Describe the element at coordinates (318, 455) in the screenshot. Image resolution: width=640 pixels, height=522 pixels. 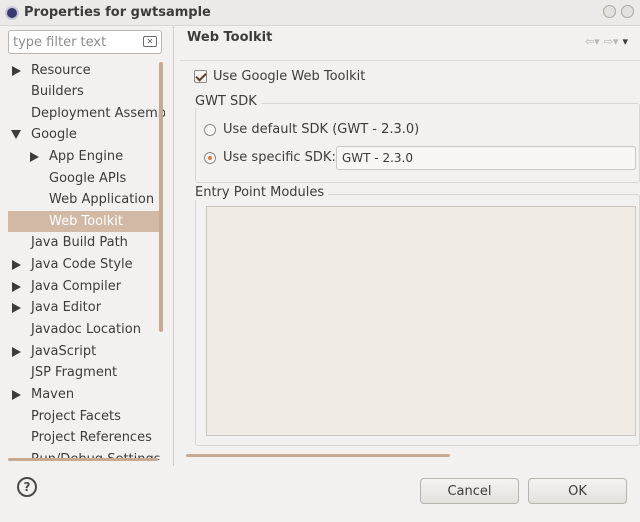
I see `page-horizontal-scrollbar` at that location.